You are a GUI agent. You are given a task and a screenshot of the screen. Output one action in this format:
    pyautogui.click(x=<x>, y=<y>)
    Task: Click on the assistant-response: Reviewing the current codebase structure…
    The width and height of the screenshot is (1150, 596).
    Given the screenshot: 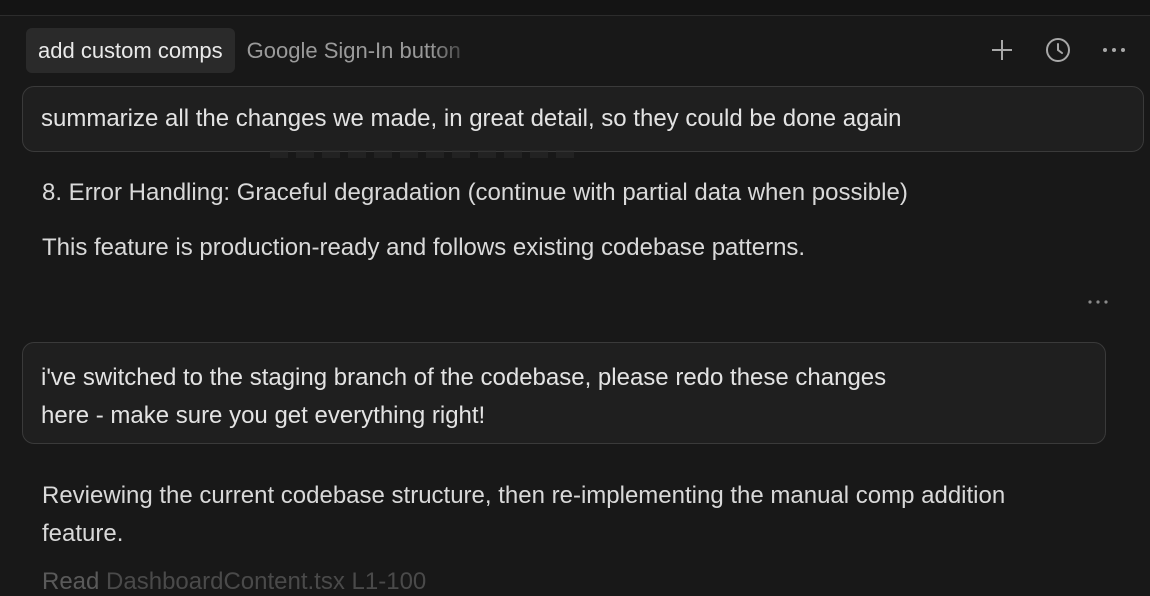 What is the action you would take?
    pyautogui.click(x=524, y=514)
    